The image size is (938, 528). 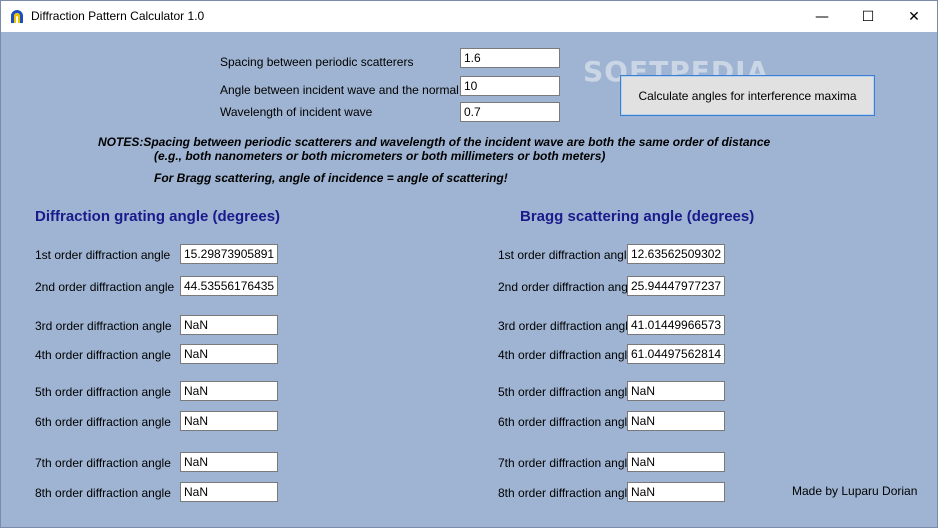 I want to click on bragg-order-1-label: 1st order diffraction angle, so click(x=566, y=255).